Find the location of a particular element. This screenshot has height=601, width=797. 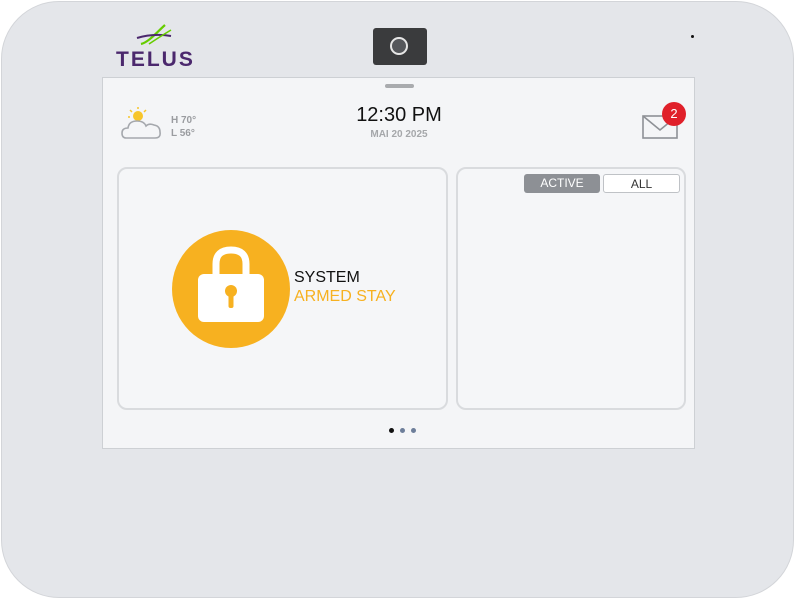

partly-sunny-icon is located at coordinates (143, 123).